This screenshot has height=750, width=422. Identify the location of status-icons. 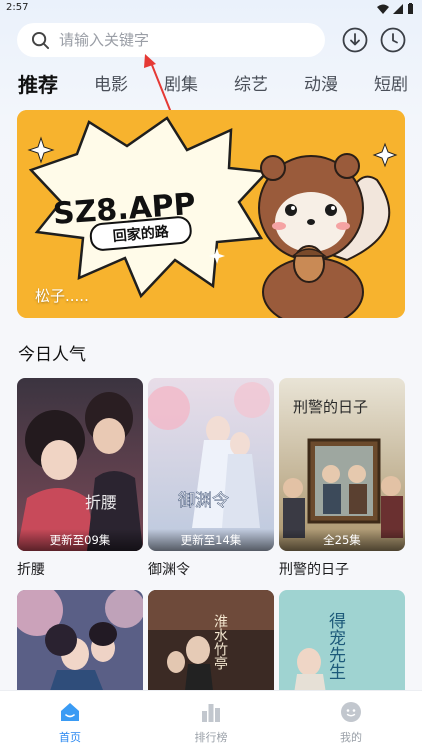
(395, 8).